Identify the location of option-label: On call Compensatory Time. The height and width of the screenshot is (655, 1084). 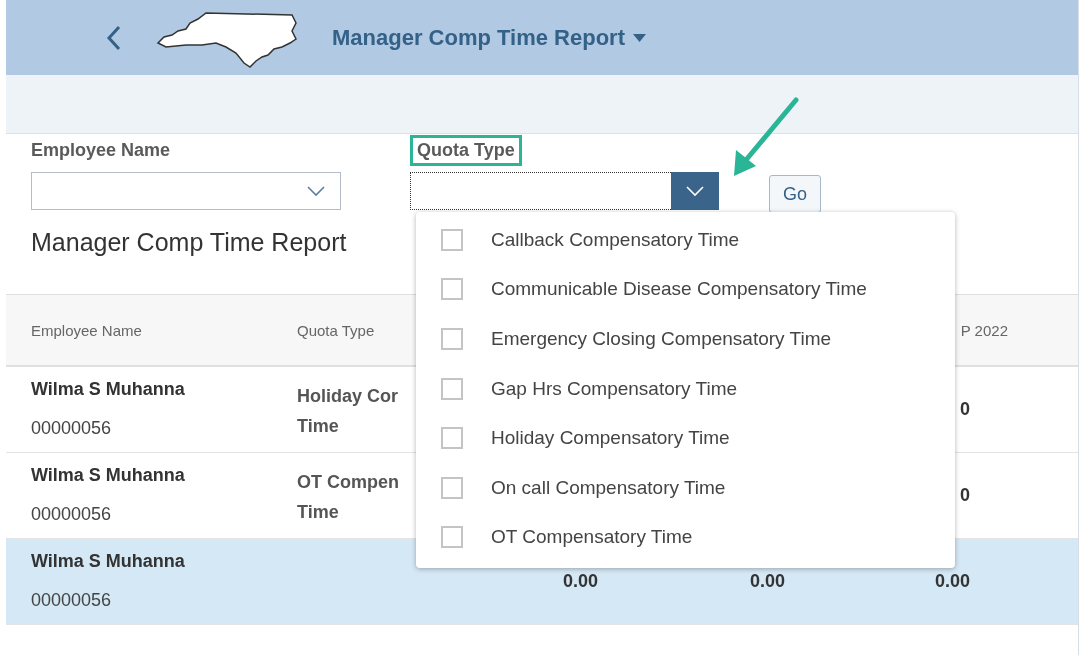
(608, 487).